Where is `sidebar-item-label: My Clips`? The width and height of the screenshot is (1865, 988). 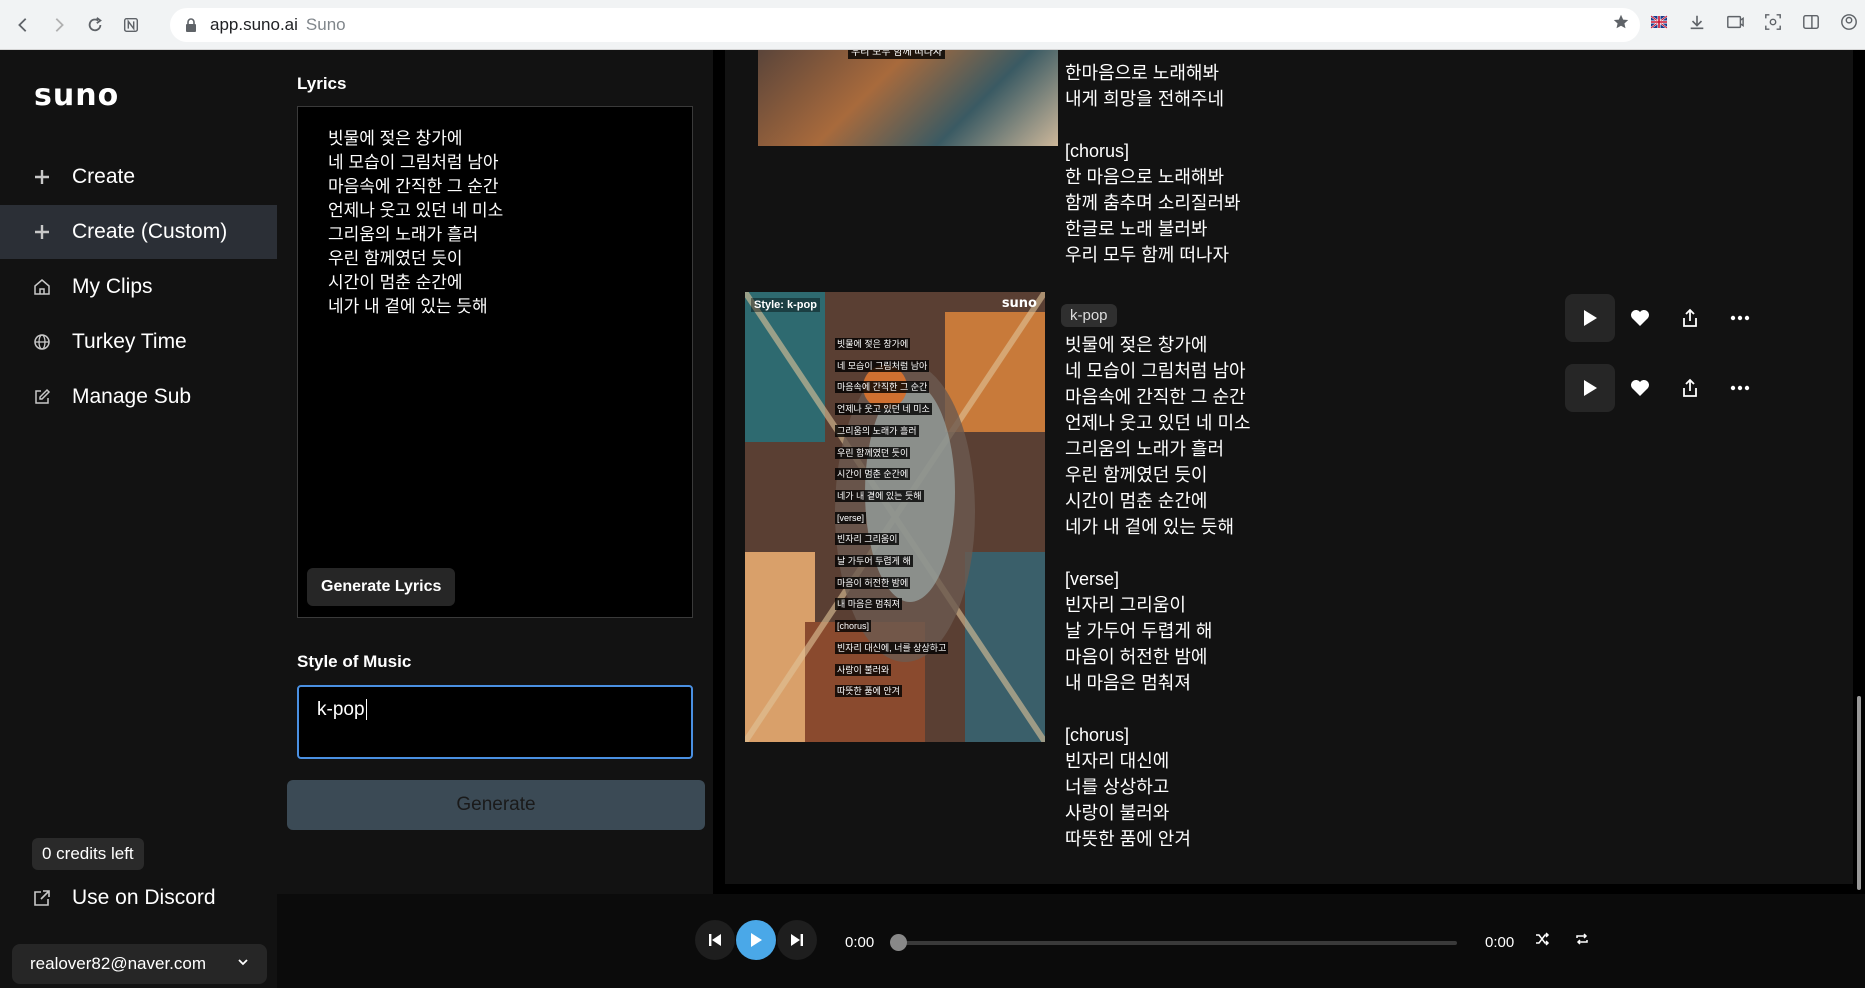 sidebar-item-label: My Clips is located at coordinates (112, 286).